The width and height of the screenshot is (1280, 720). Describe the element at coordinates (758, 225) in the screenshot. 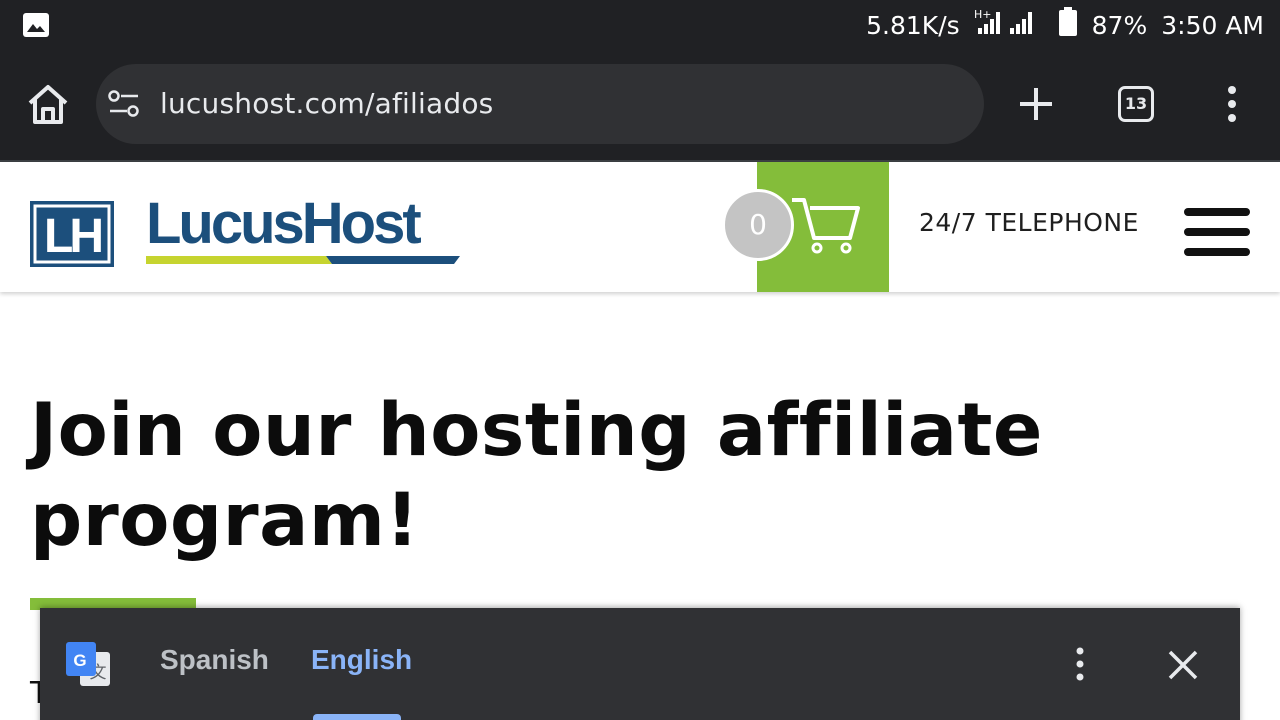

I see `cart-count-badge: 0` at that location.